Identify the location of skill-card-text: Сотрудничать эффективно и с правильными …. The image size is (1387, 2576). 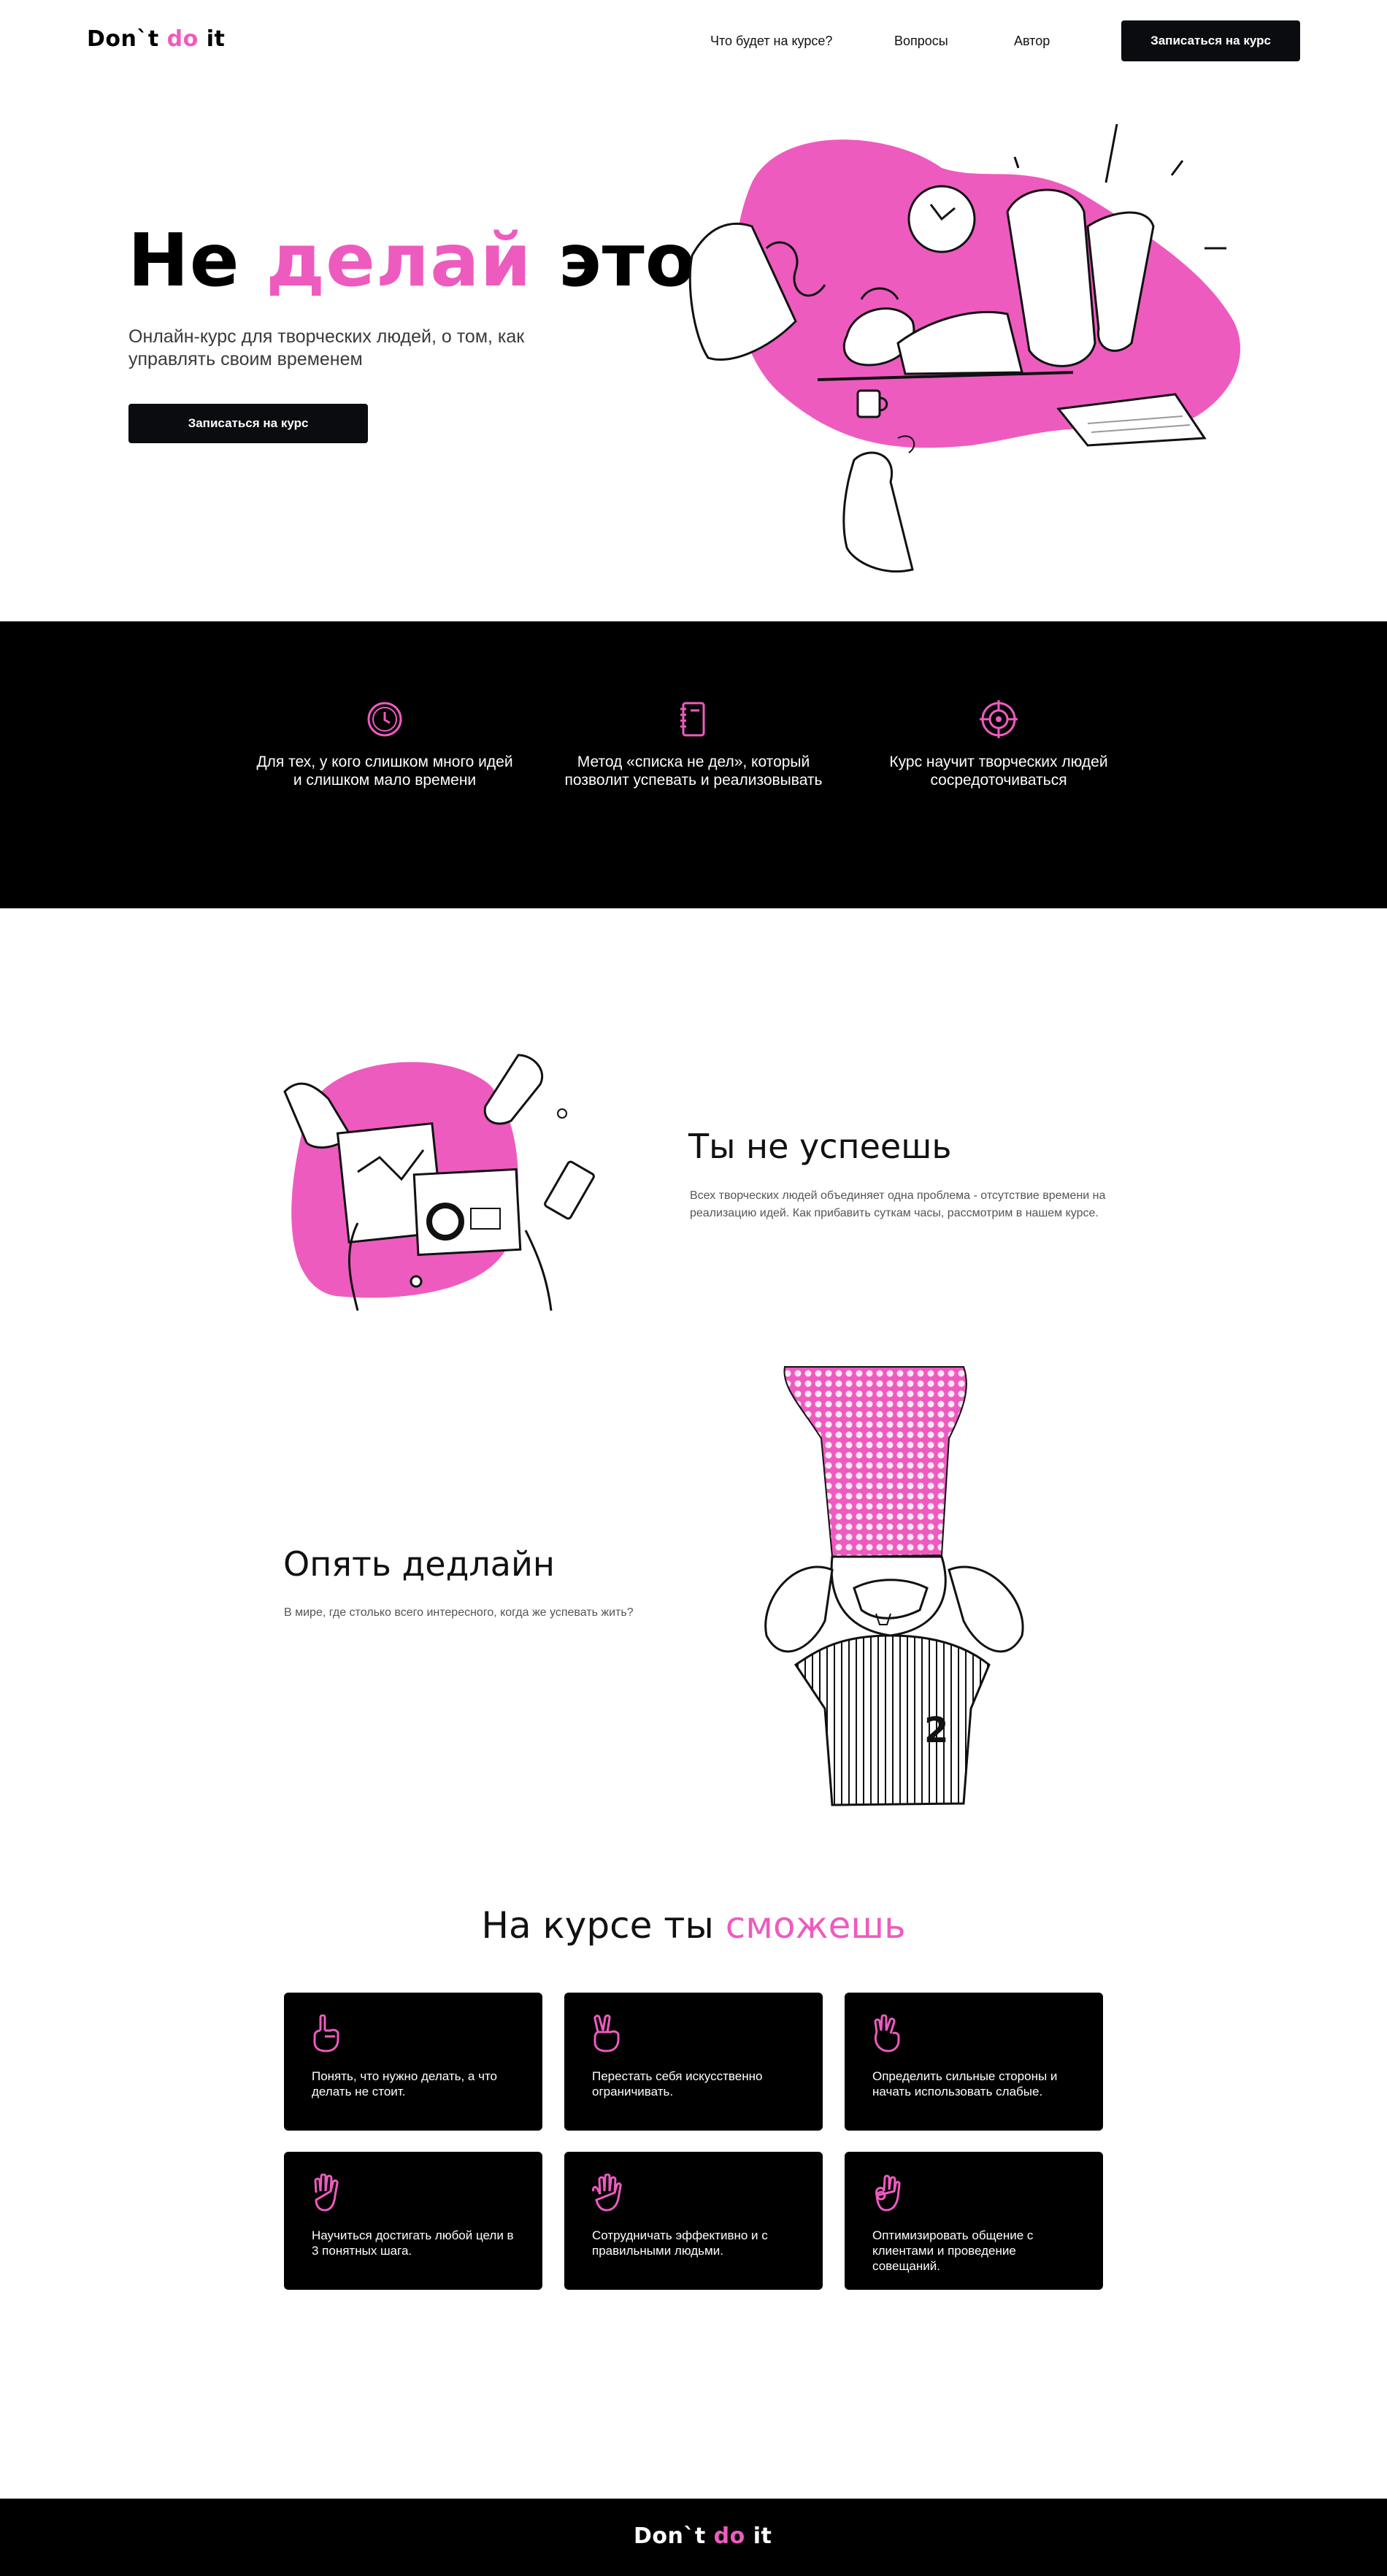
(680, 2243).